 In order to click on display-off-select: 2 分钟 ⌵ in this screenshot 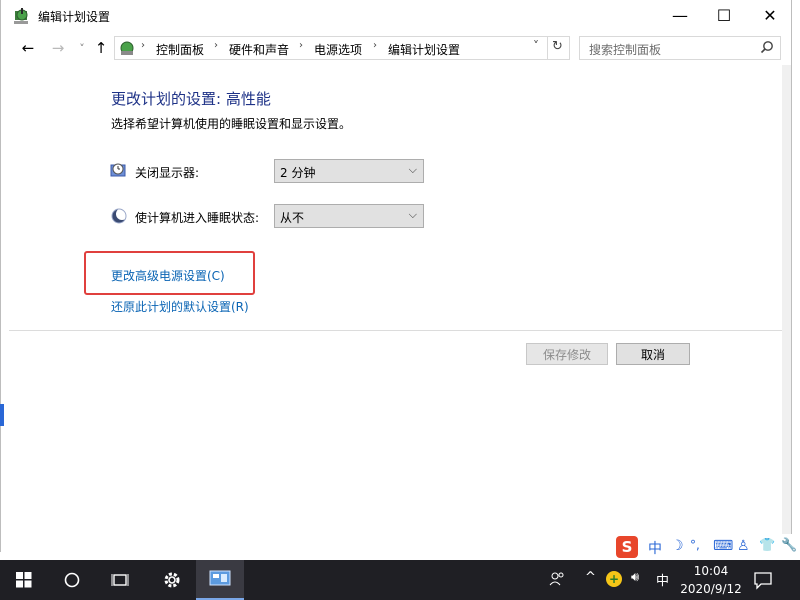, I will do `click(349, 171)`.